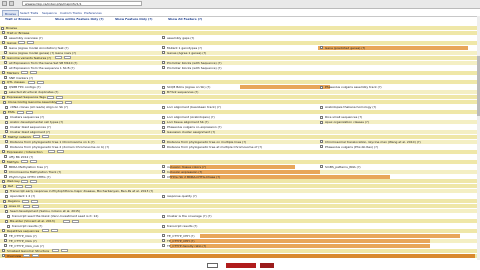  What do you see at coordinates (79, 19) in the screenshot?
I see `col-header-entire: Show entire Feature Only (?)` at bounding box center [79, 19].